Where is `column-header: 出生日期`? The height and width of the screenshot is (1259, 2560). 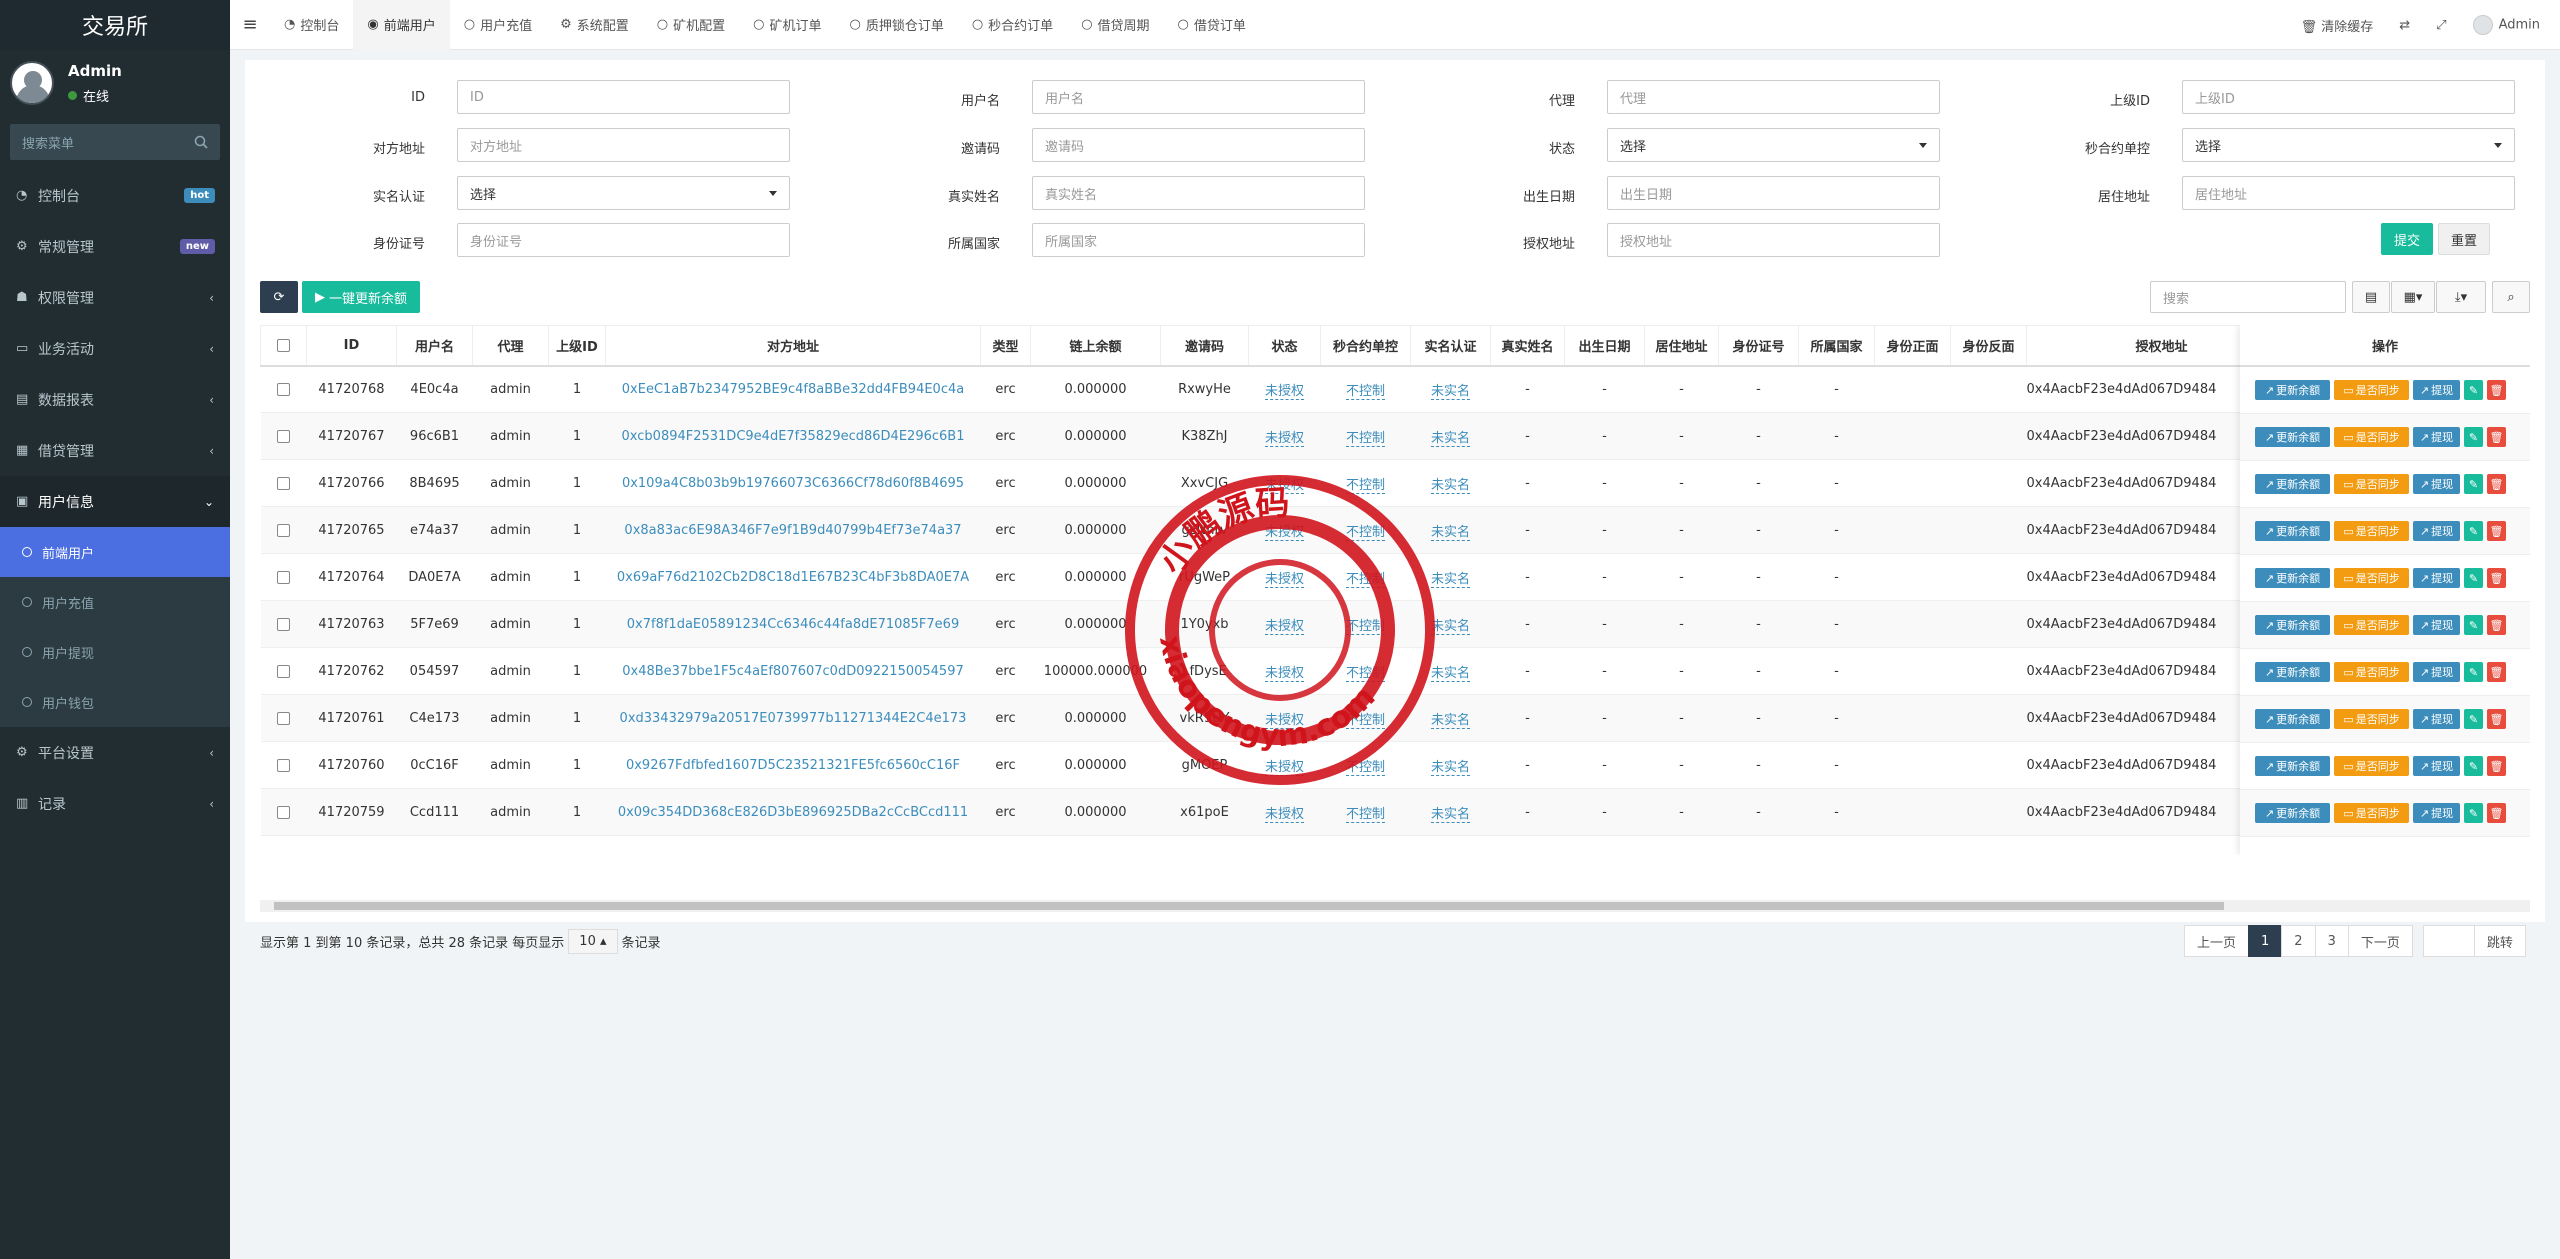
column-header: 出生日期 is located at coordinates (1604, 346).